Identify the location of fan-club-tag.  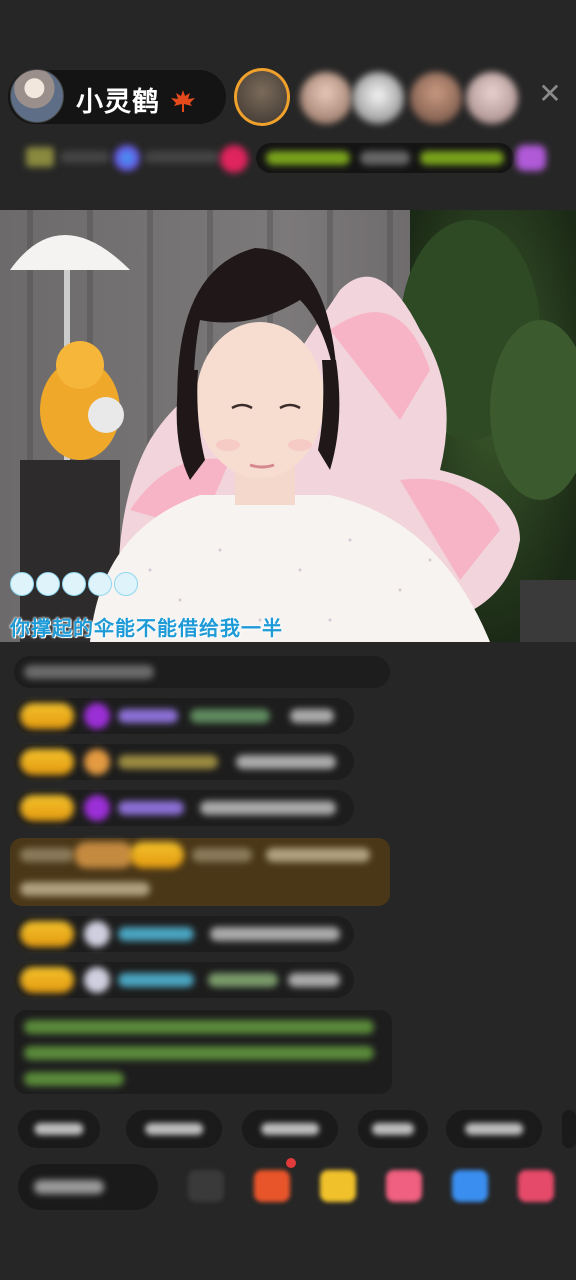
(385, 158).